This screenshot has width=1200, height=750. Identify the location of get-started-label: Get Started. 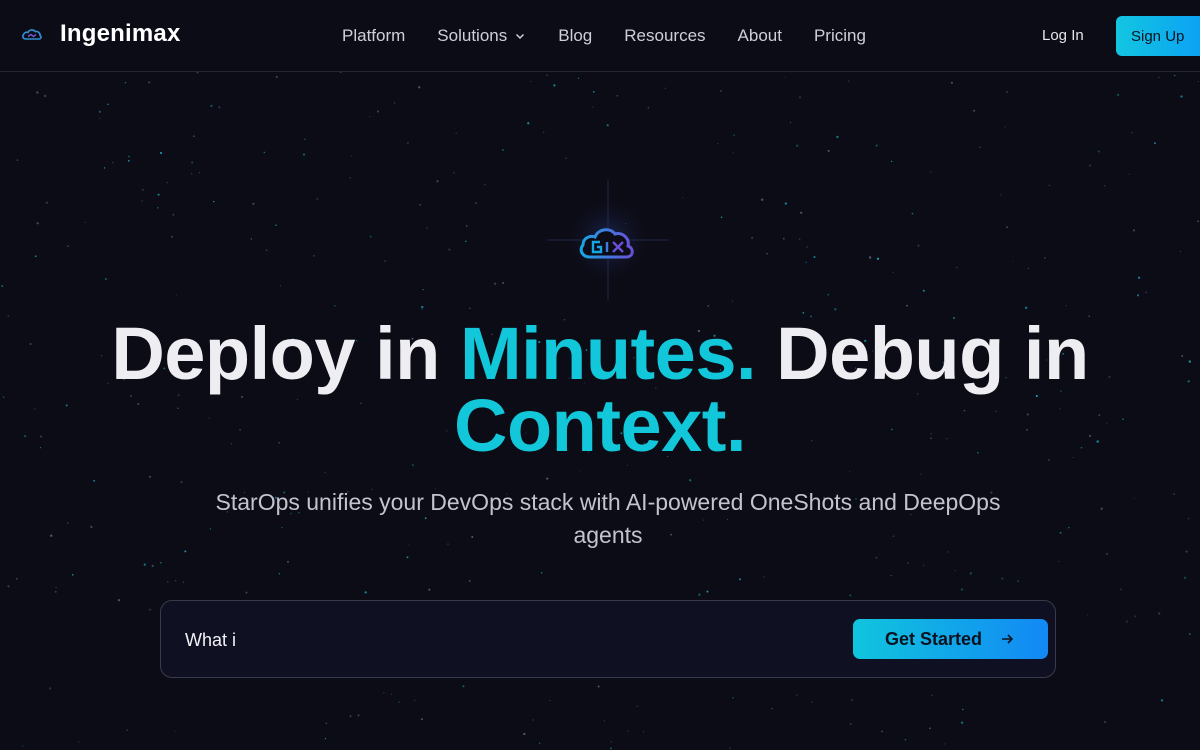
(934, 638).